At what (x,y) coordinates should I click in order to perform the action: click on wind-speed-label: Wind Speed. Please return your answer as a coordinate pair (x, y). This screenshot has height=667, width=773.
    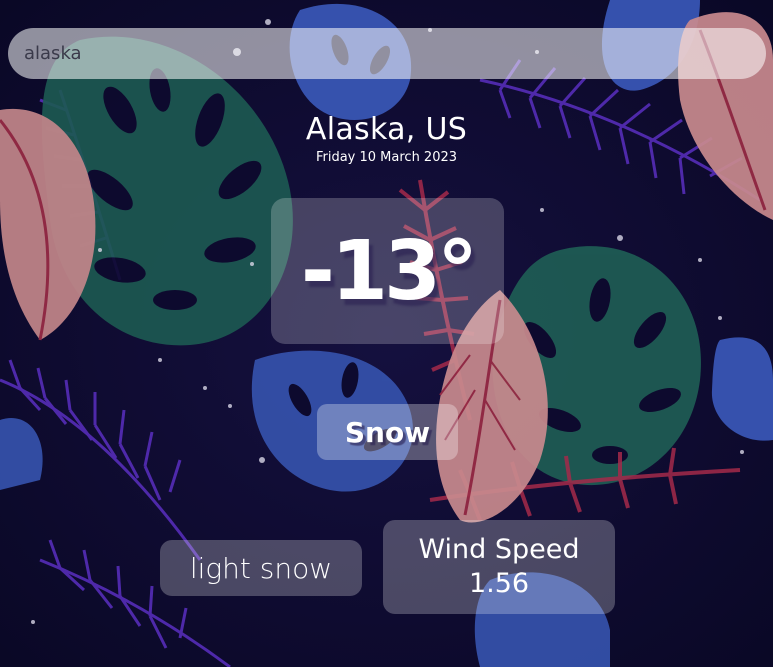
    Looking at the image, I should click on (499, 549).